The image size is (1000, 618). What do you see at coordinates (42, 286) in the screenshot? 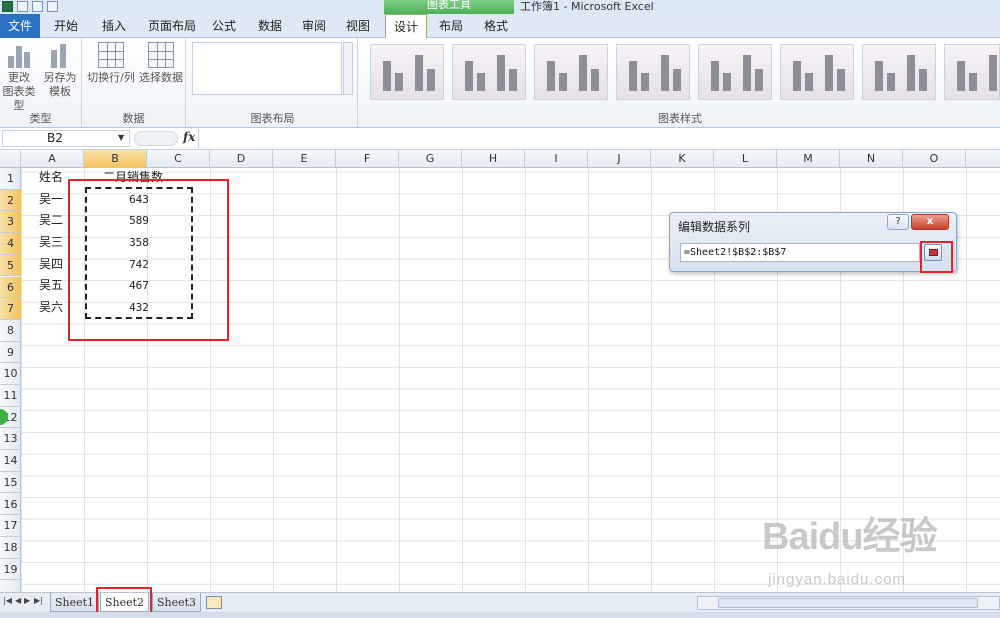
I see `cell-A6: 吴五` at bounding box center [42, 286].